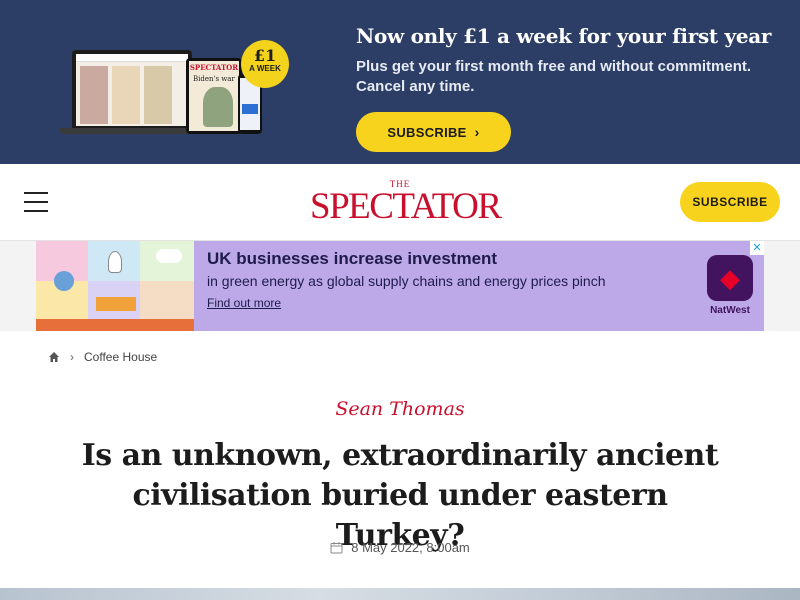  What do you see at coordinates (214, 79) in the screenshot?
I see `tablet-cover-title: Biden's war` at bounding box center [214, 79].